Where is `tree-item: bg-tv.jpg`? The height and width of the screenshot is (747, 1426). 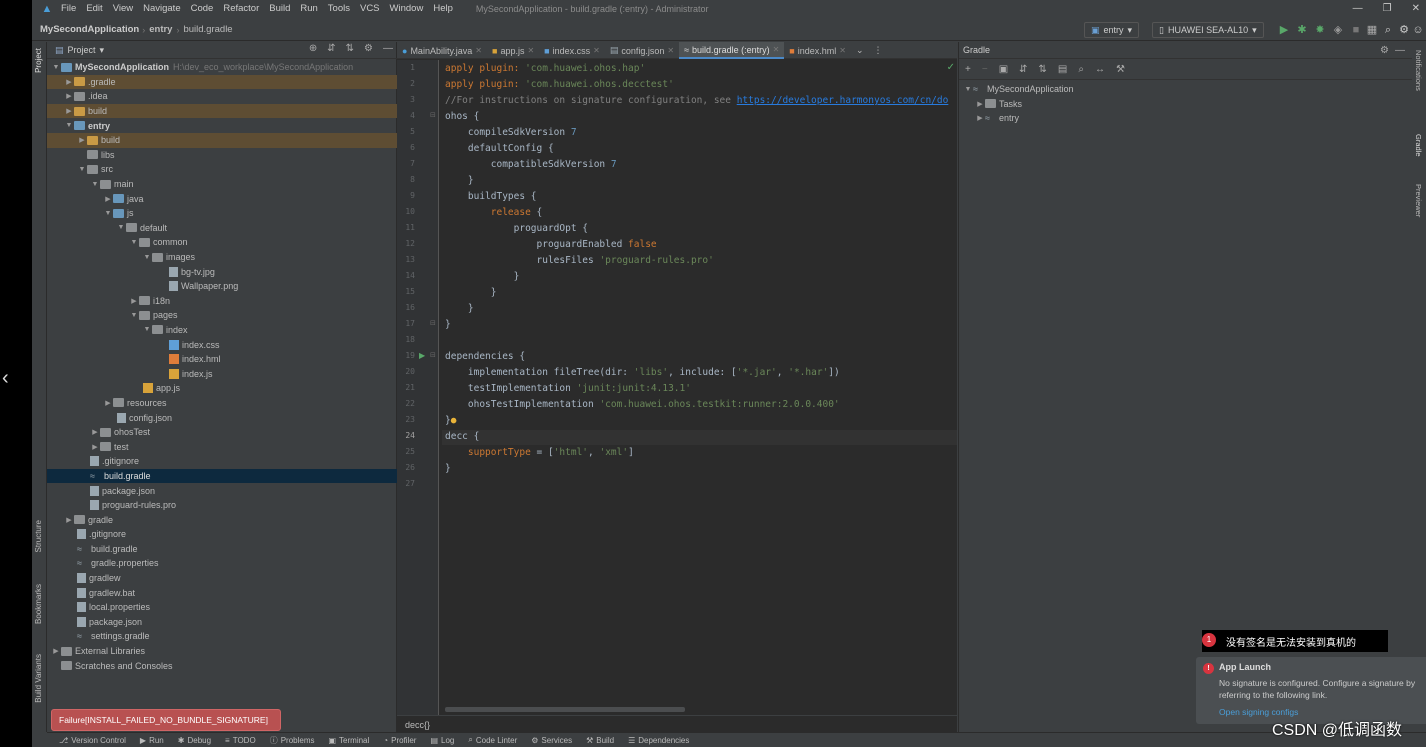 tree-item: bg-tv.jpg is located at coordinates (222, 271).